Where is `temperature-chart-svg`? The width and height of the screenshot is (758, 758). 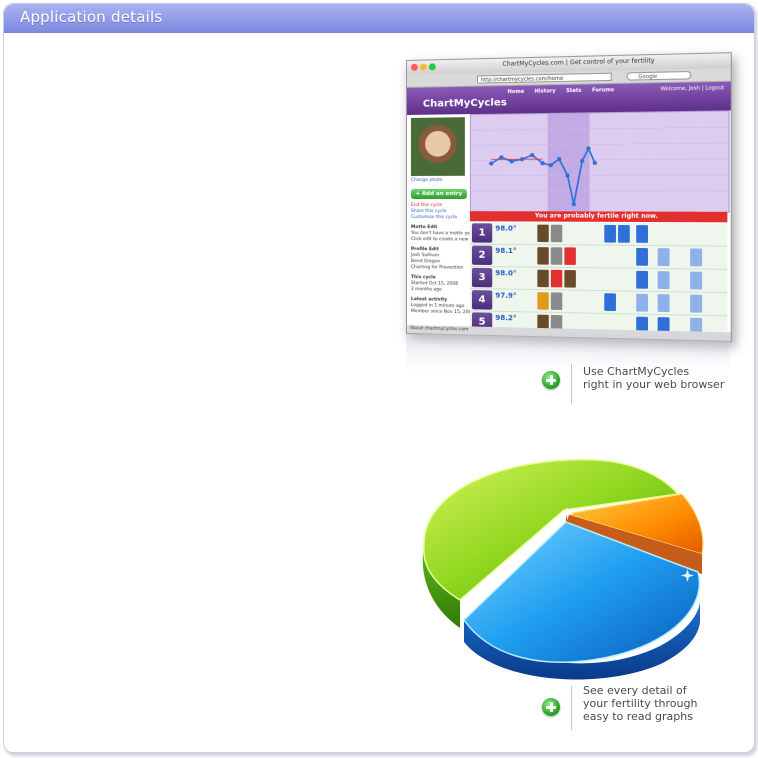
temperature-chart-svg is located at coordinates (600, 162).